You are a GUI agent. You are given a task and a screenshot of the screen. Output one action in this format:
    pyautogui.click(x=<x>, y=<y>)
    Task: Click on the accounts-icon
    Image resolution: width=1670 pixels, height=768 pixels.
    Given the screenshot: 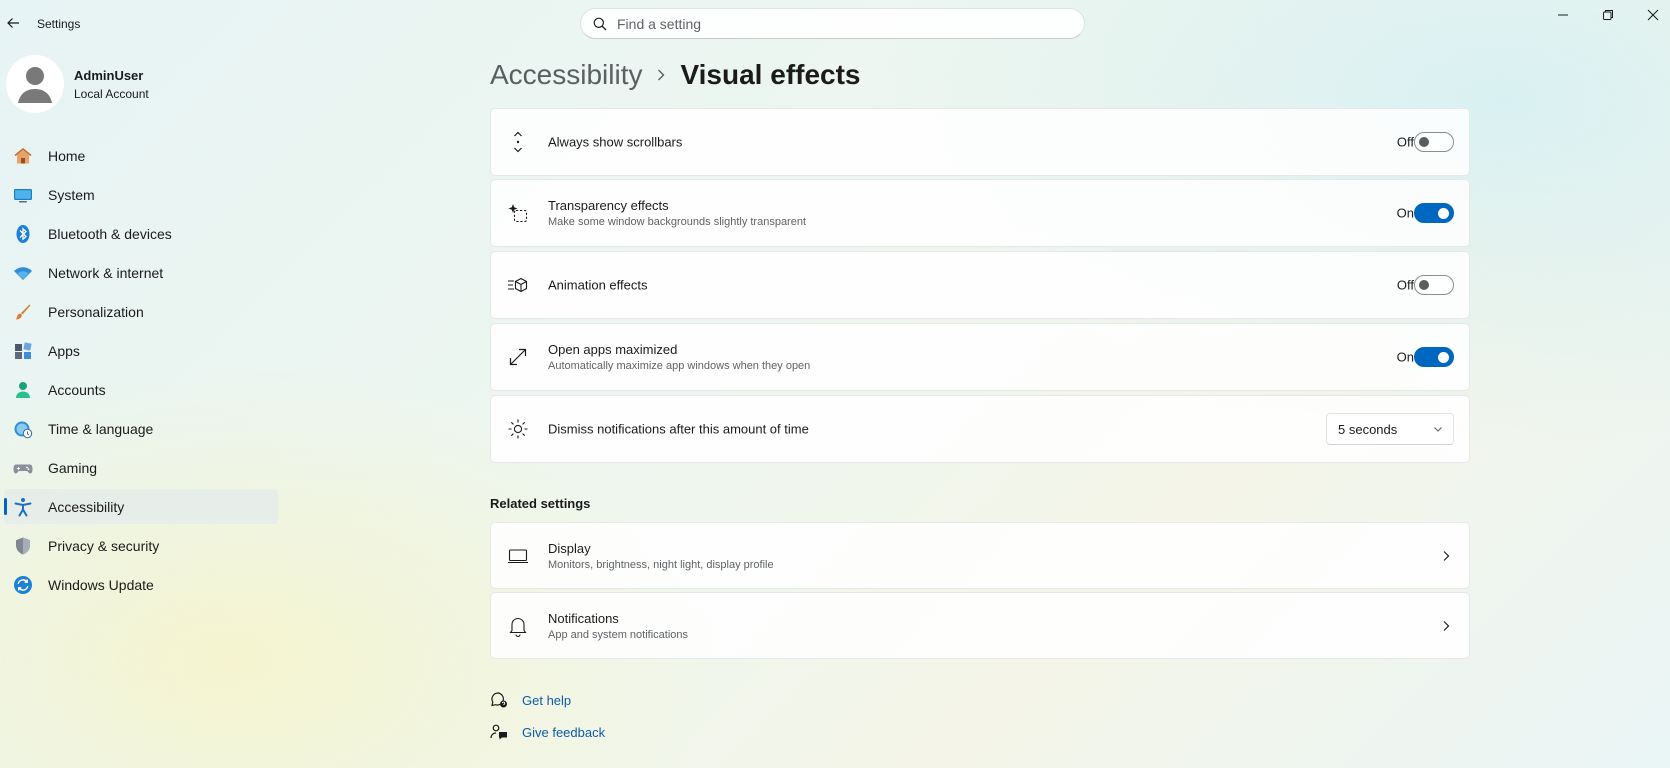 What is the action you would take?
    pyautogui.click(x=23, y=390)
    